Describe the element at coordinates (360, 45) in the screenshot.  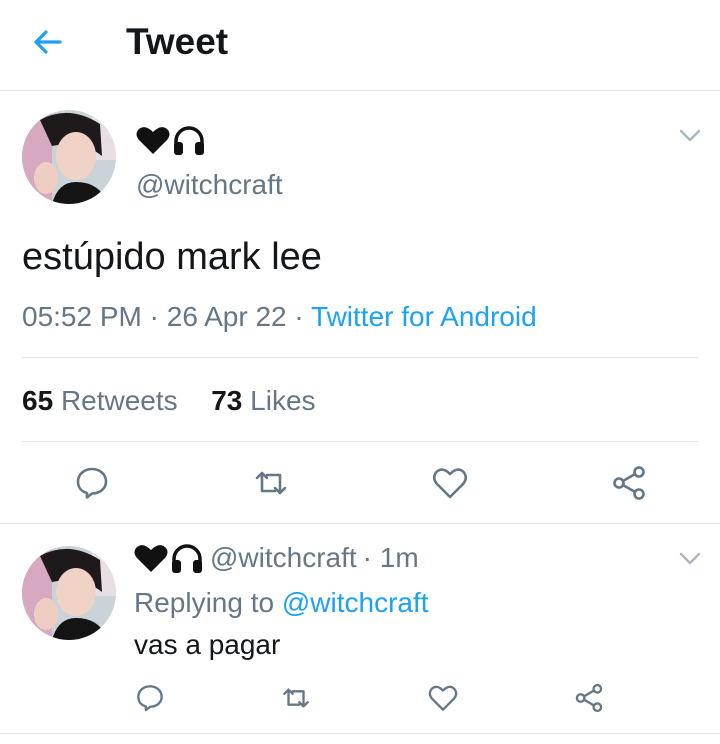
I see `top-bar` at that location.